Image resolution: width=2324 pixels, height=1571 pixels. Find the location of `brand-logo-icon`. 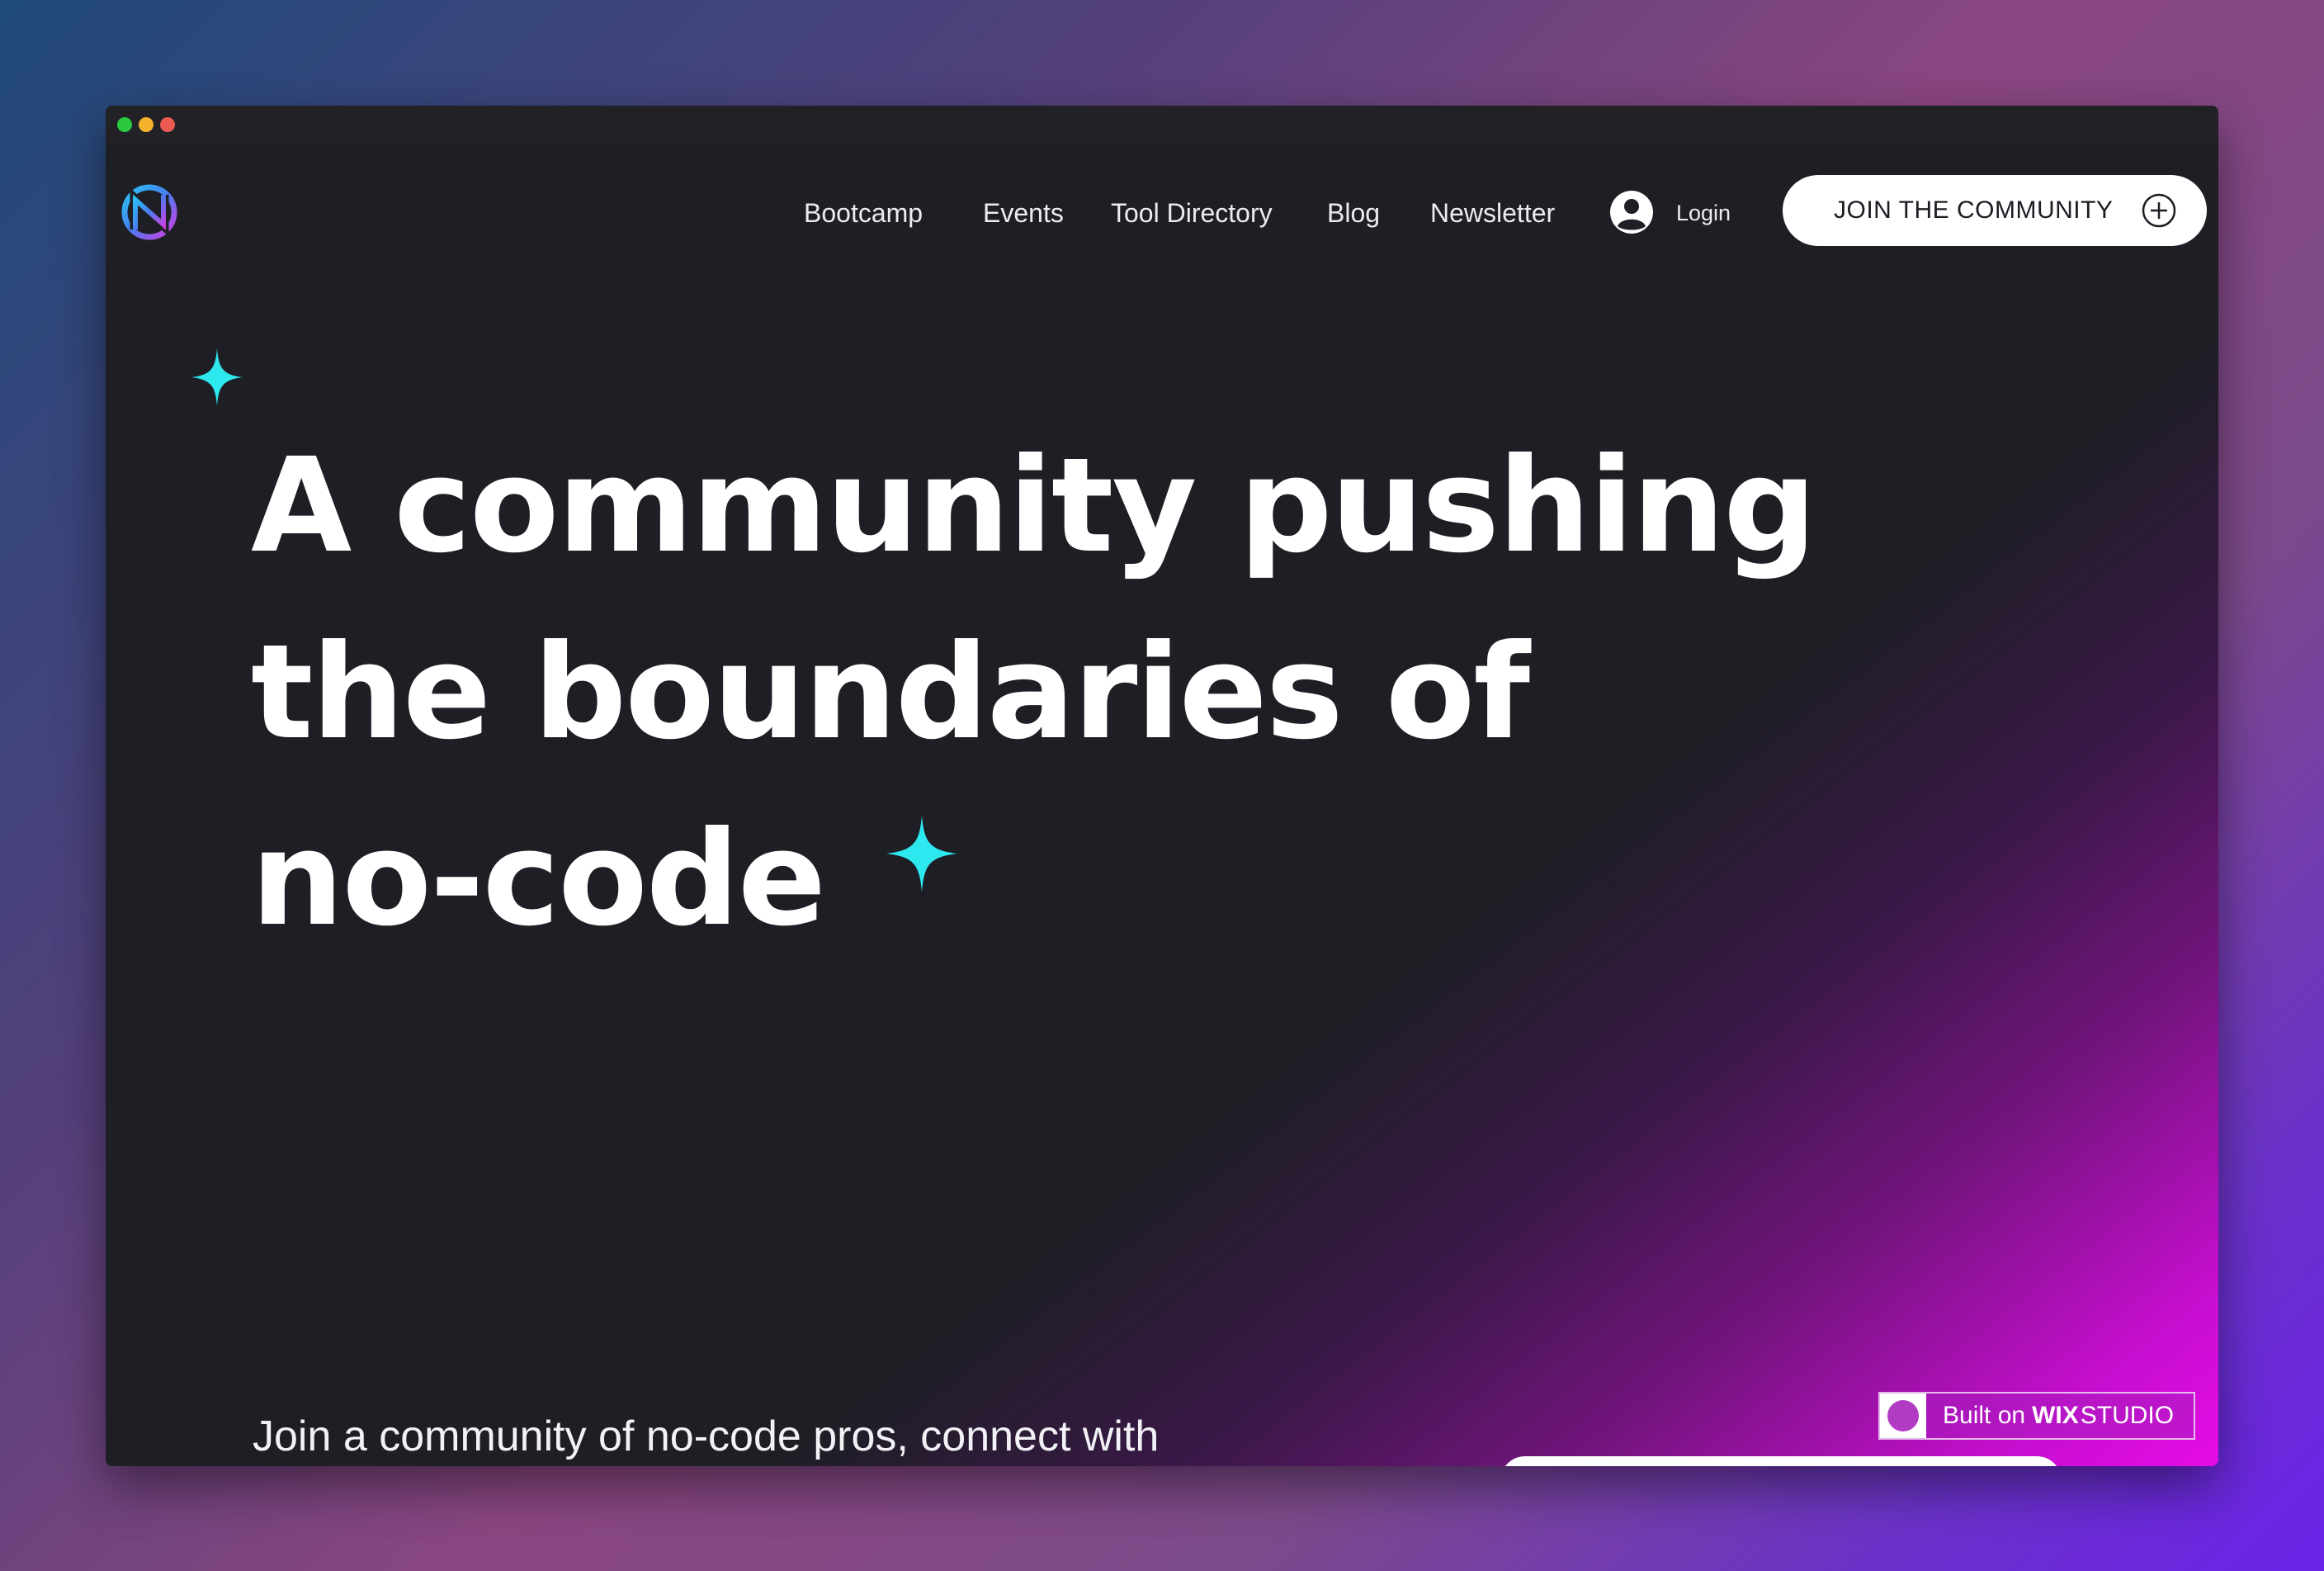

brand-logo-icon is located at coordinates (149, 212).